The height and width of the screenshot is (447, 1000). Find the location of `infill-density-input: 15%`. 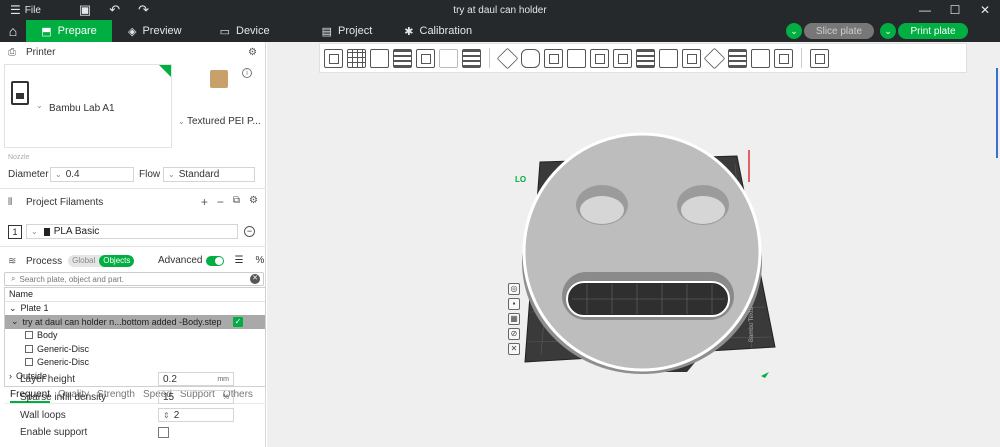

infill-density-input: 15% is located at coordinates (196, 397).